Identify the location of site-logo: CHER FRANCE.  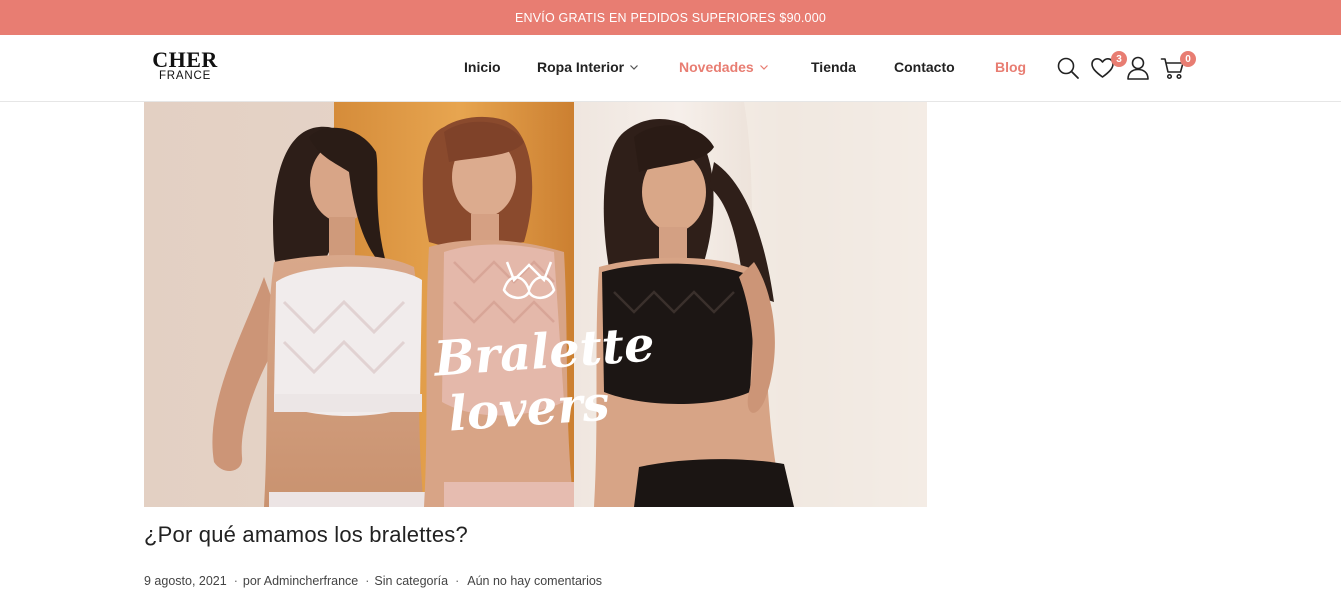
(185, 66).